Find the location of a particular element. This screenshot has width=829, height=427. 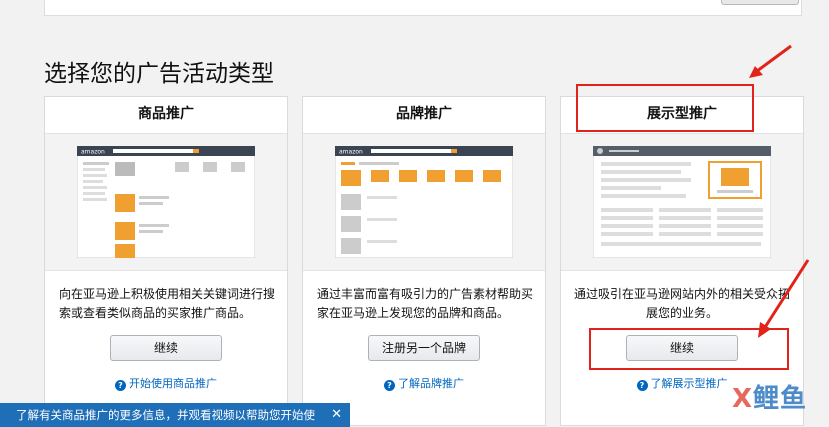

info-banner: 了解有关商品推广的更多信息，并观看视频以帮助您开始使 ✕ is located at coordinates (175, 415).